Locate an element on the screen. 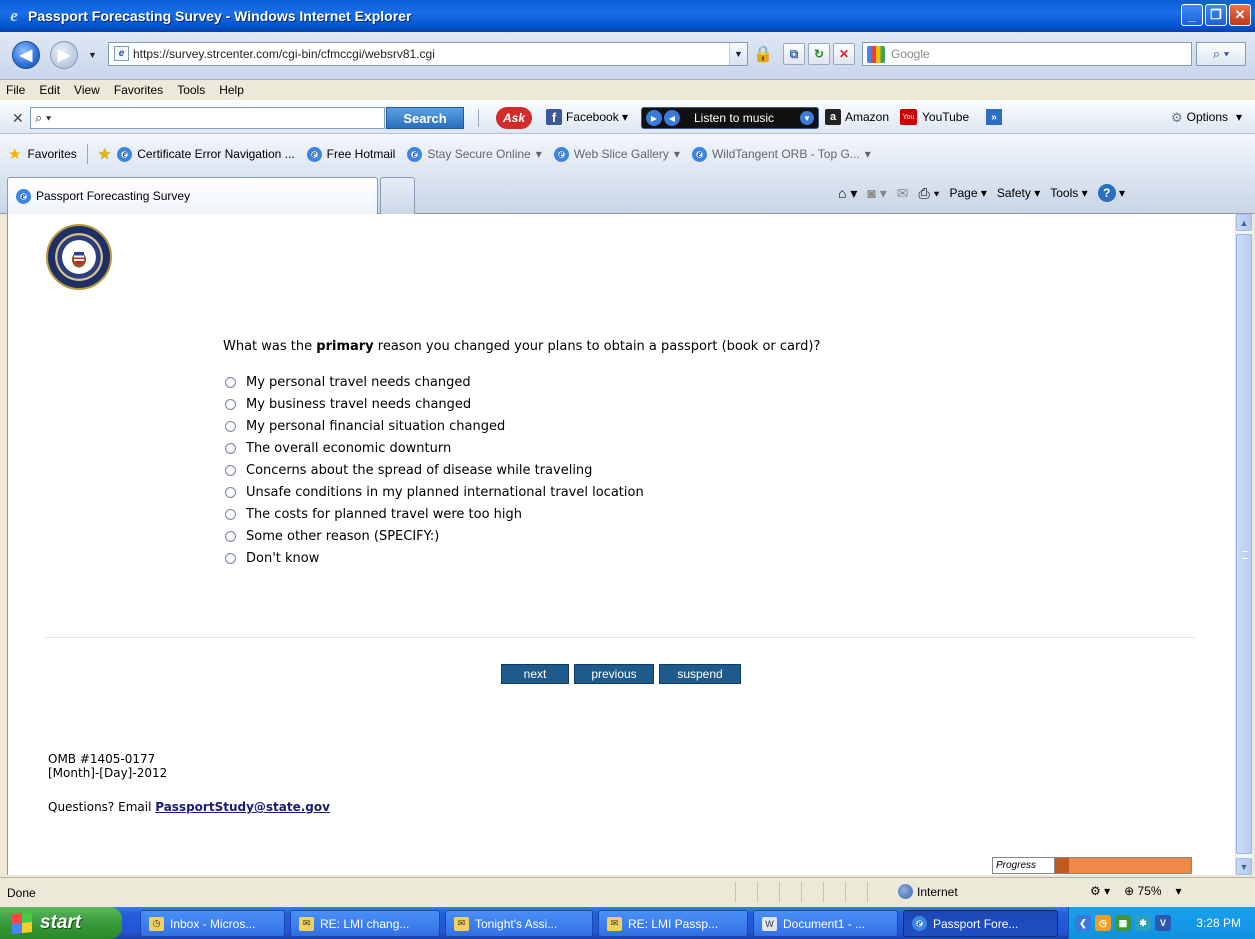  vertical-scrollbar: ▲ ▼ is located at coordinates (1243, 544).